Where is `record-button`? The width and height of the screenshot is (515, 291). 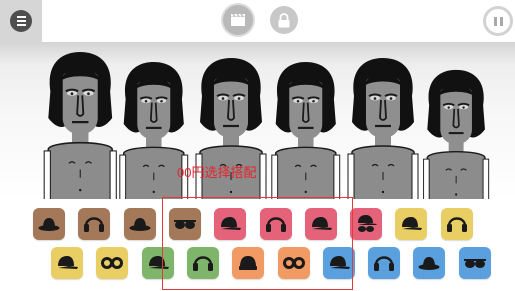 record-button is located at coordinates (238, 20).